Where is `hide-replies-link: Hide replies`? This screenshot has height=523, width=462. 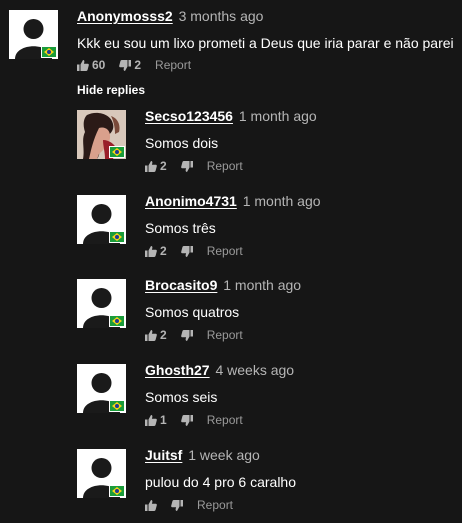 hide-replies-link: Hide replies is located at coordinates (111, 90).